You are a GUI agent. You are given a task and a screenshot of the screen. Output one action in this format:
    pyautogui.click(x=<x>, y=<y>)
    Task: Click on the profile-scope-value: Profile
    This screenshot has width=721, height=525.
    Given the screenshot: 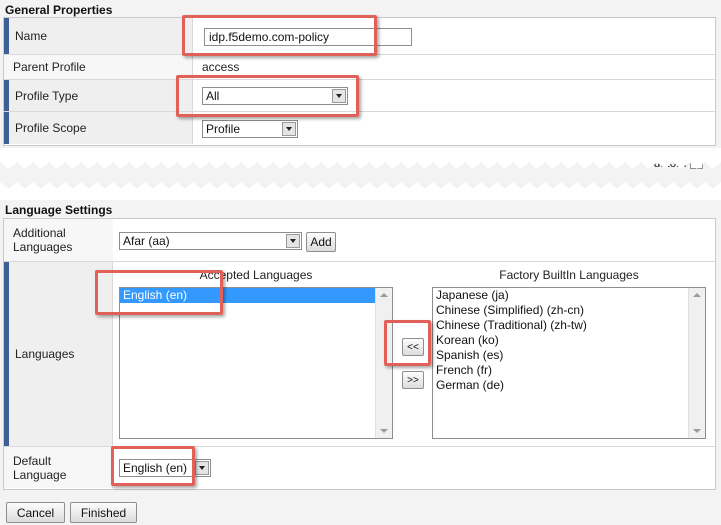 What is the action you would take?
    pyautogui.click(x=223, y=129)
    